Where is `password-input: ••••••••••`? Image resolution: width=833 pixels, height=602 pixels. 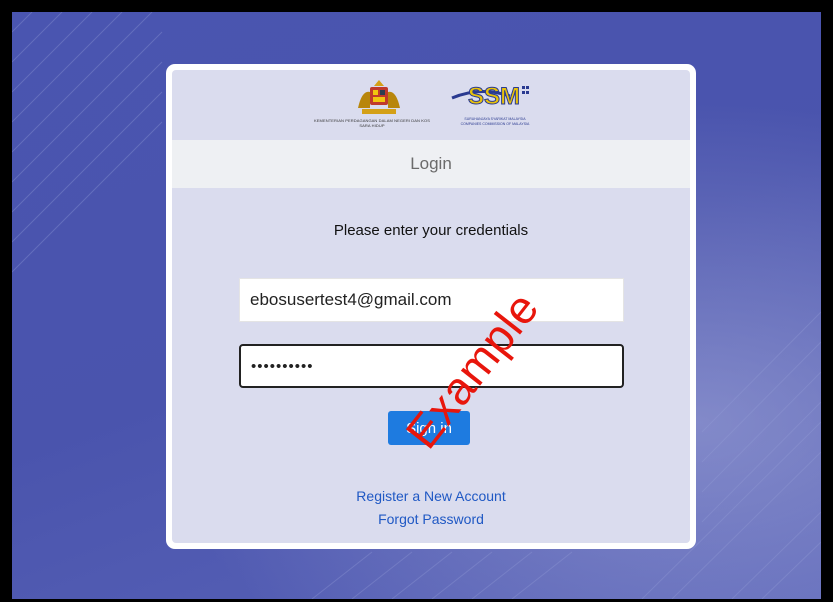 password-input: •••••••••• is located at coordinates (431, 366).